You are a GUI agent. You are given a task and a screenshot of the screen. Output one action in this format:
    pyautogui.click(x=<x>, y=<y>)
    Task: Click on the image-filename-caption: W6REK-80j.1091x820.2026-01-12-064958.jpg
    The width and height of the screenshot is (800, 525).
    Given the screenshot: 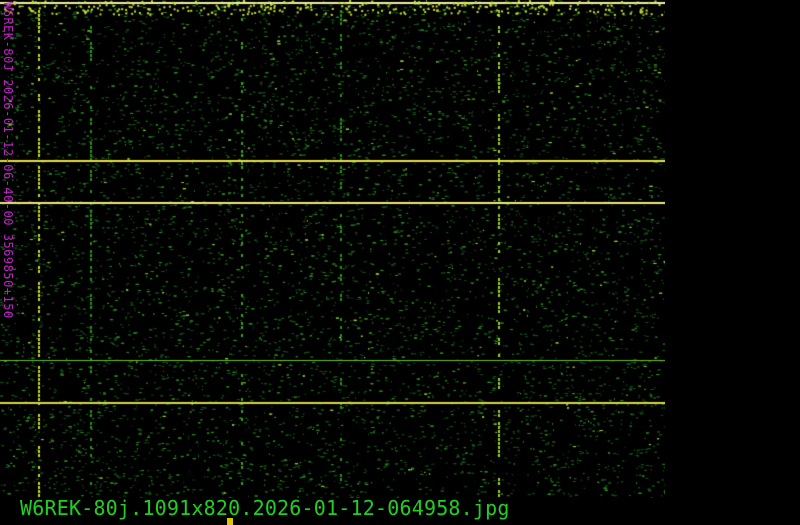 What is the action you would take?
    pyautogui.click(x=265, y=508)
    